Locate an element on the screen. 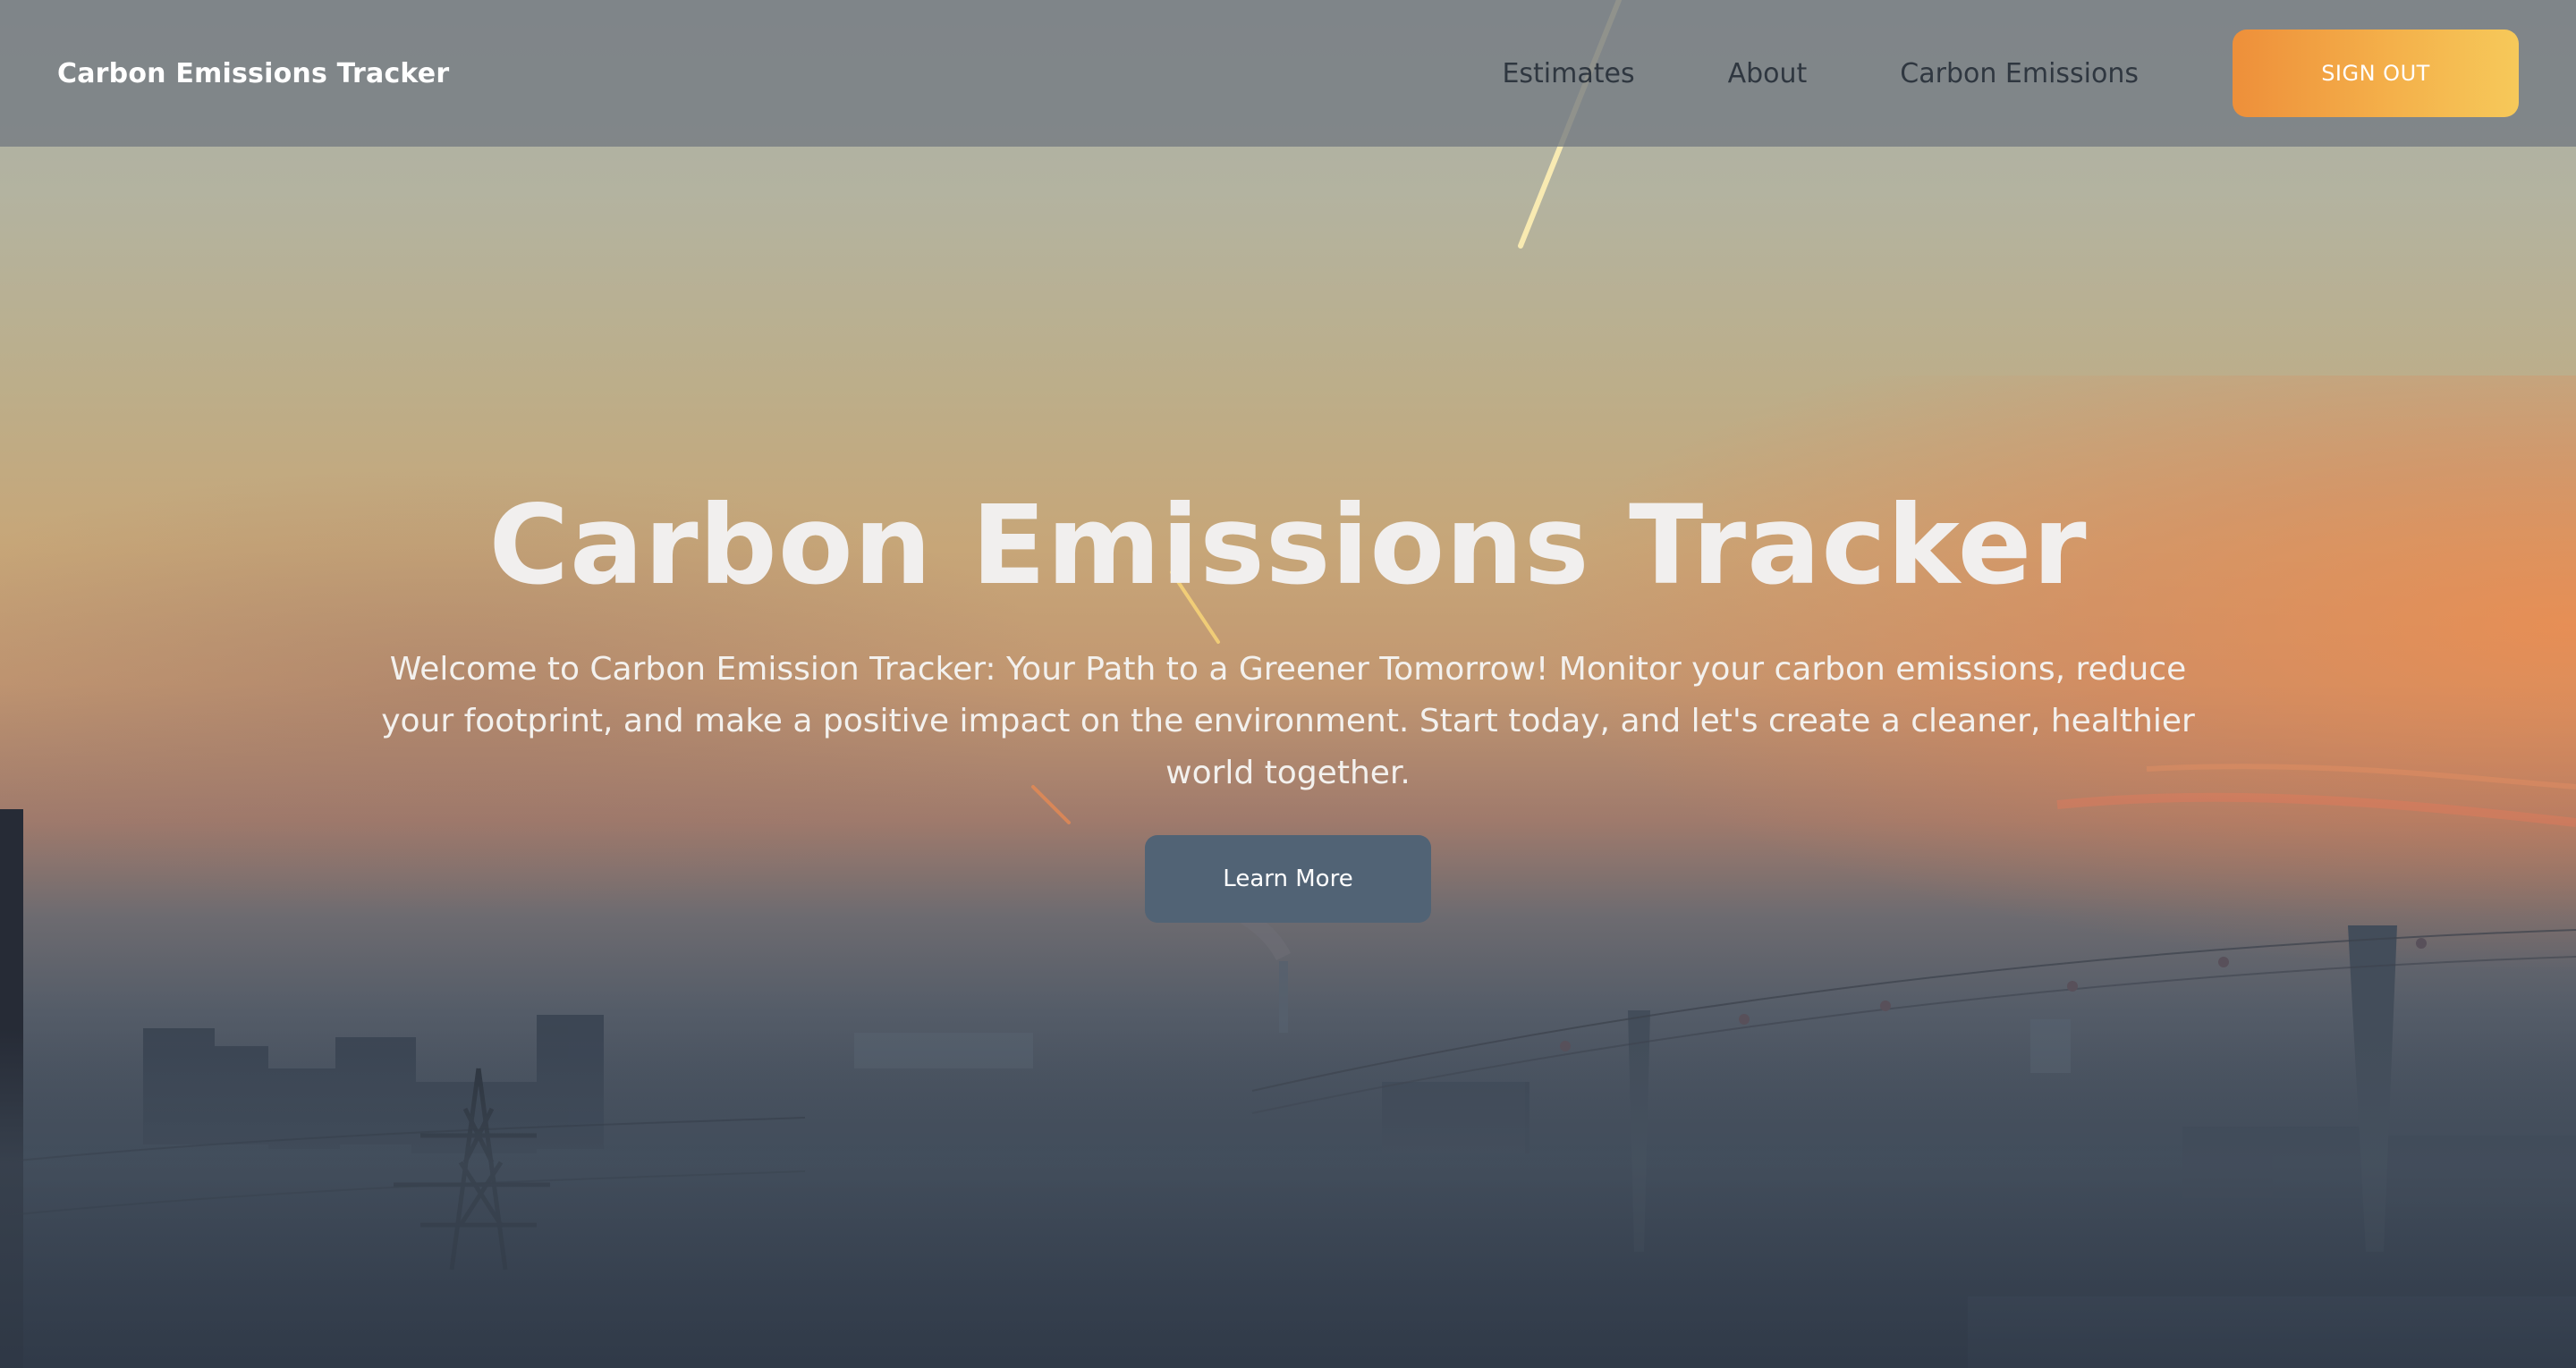 Image resolution: width=2576 pixels, height=1368 pixels. nav-links: Estimates About Carbon Emissions is located at coordinates (1820, 73).